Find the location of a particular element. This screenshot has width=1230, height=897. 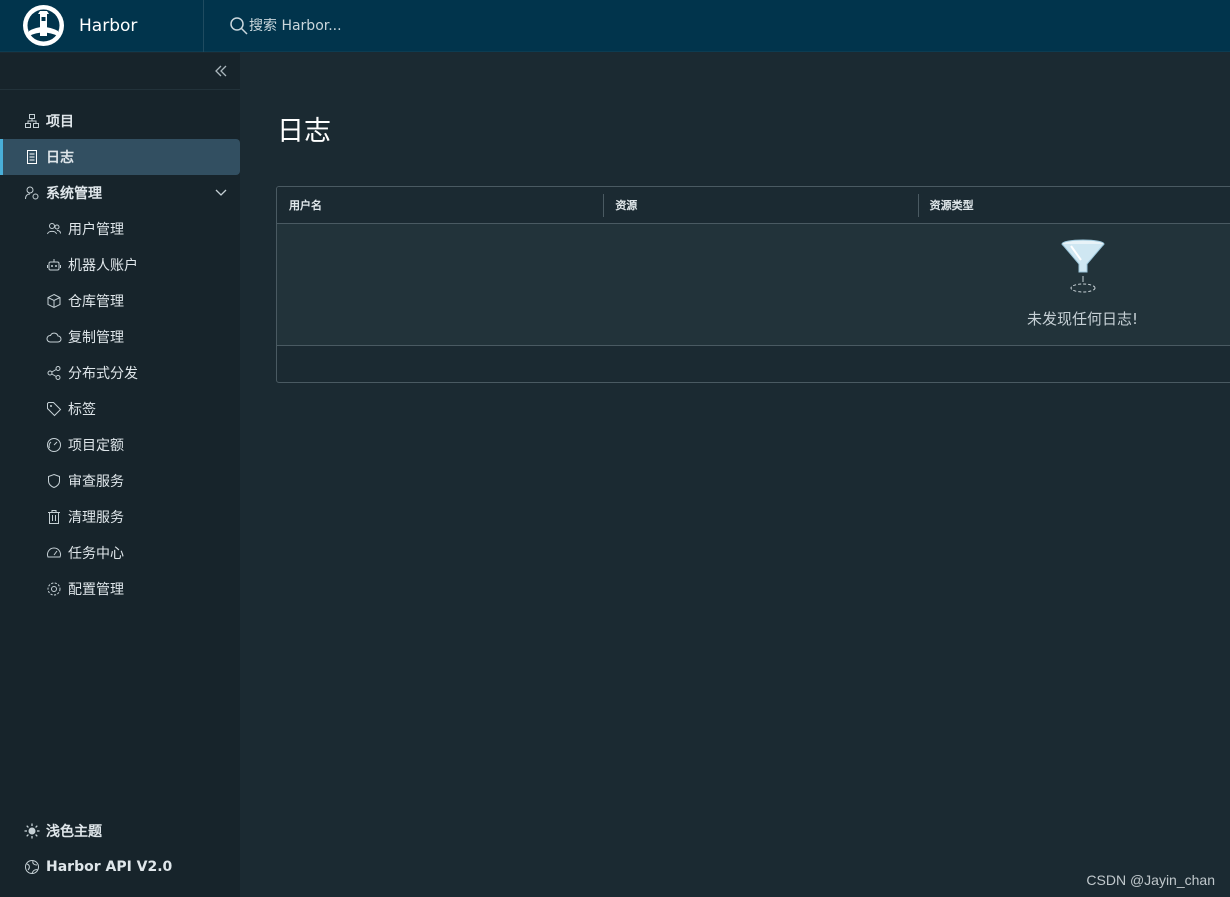

datagrid-body: 未发现任何日志! is located at coordinates (753, 285).